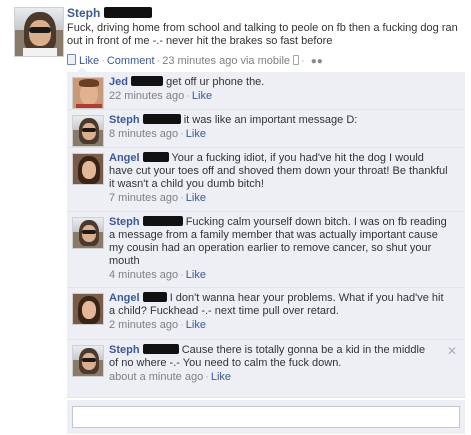 The height and width of the screenshot is (435, 471). I want to click on comment-link: Comment, so click(131, 61).